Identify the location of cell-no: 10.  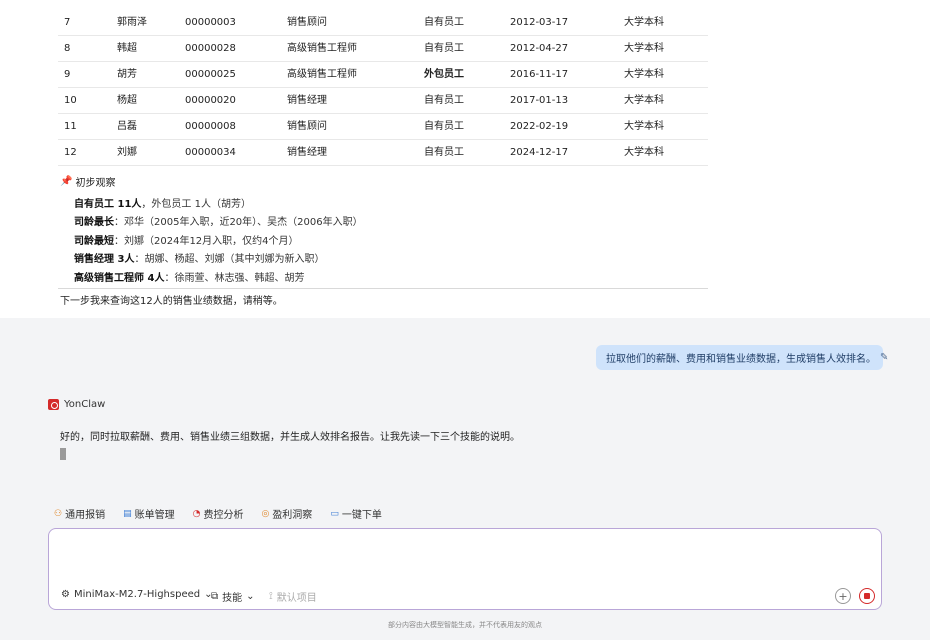
(70, 100).